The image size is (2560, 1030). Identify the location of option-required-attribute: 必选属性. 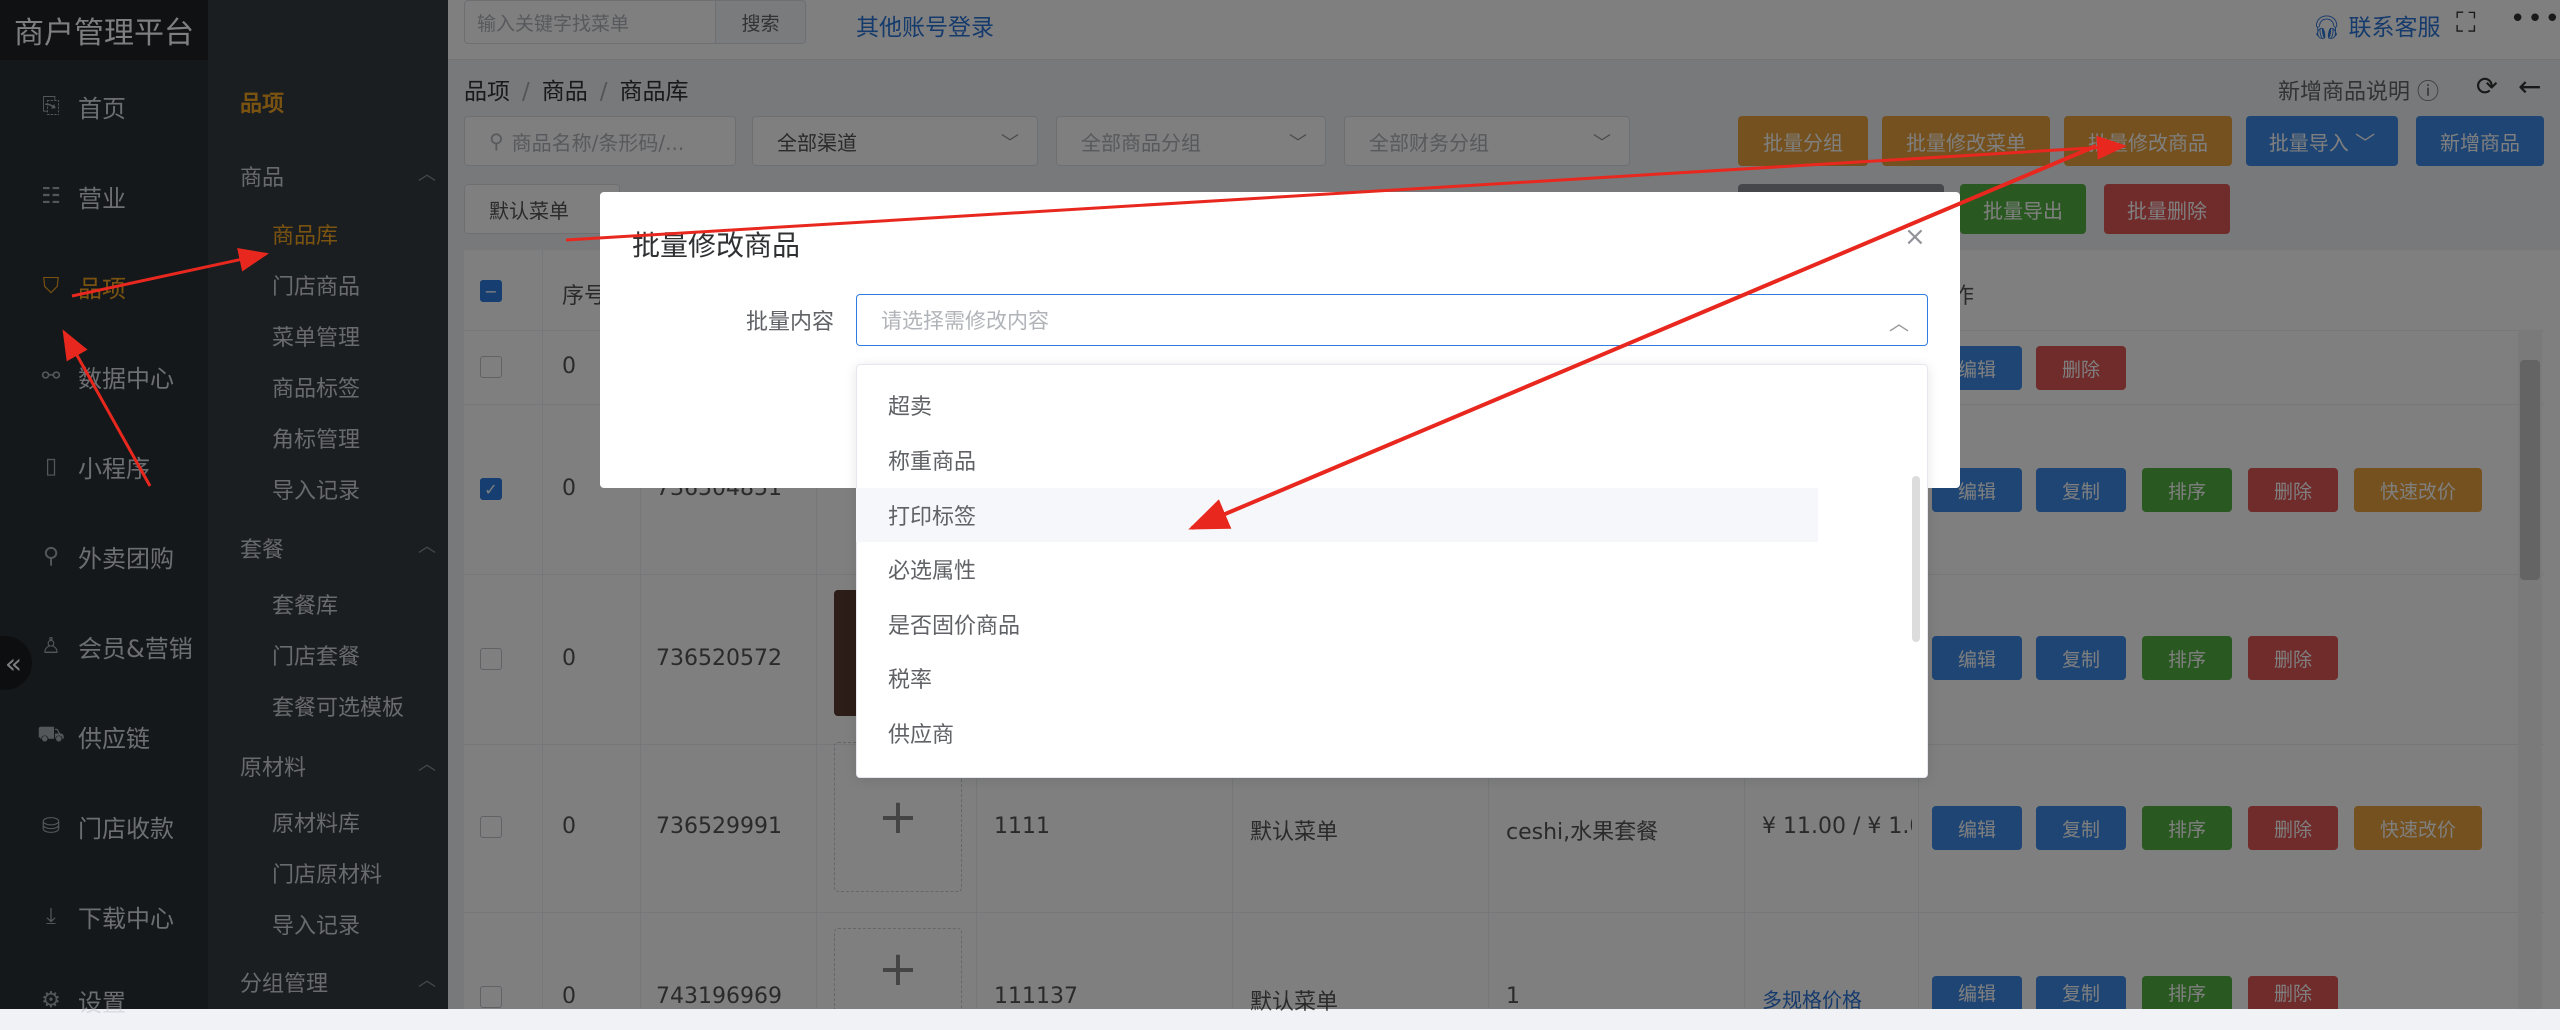
(1337, 569).